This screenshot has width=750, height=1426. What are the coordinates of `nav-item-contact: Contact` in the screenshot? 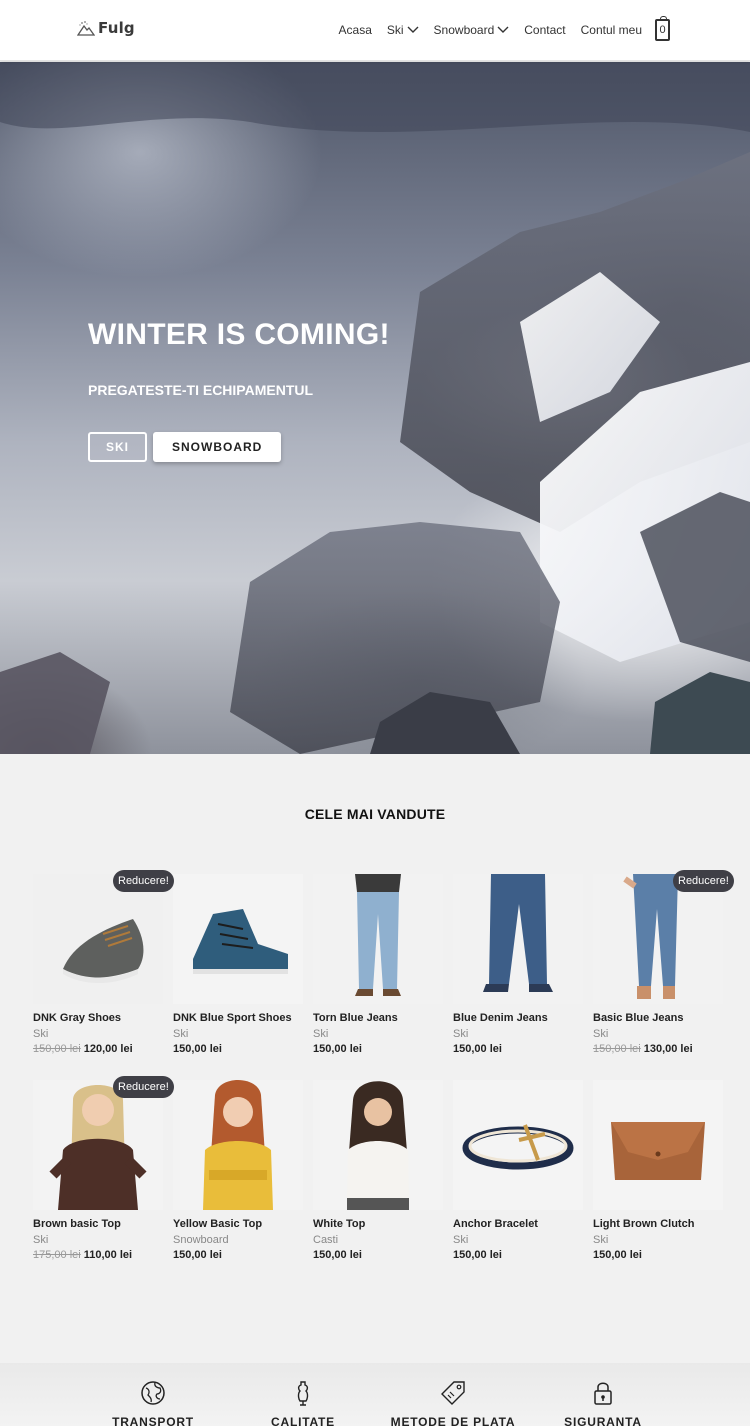 It's located at (544, 30).